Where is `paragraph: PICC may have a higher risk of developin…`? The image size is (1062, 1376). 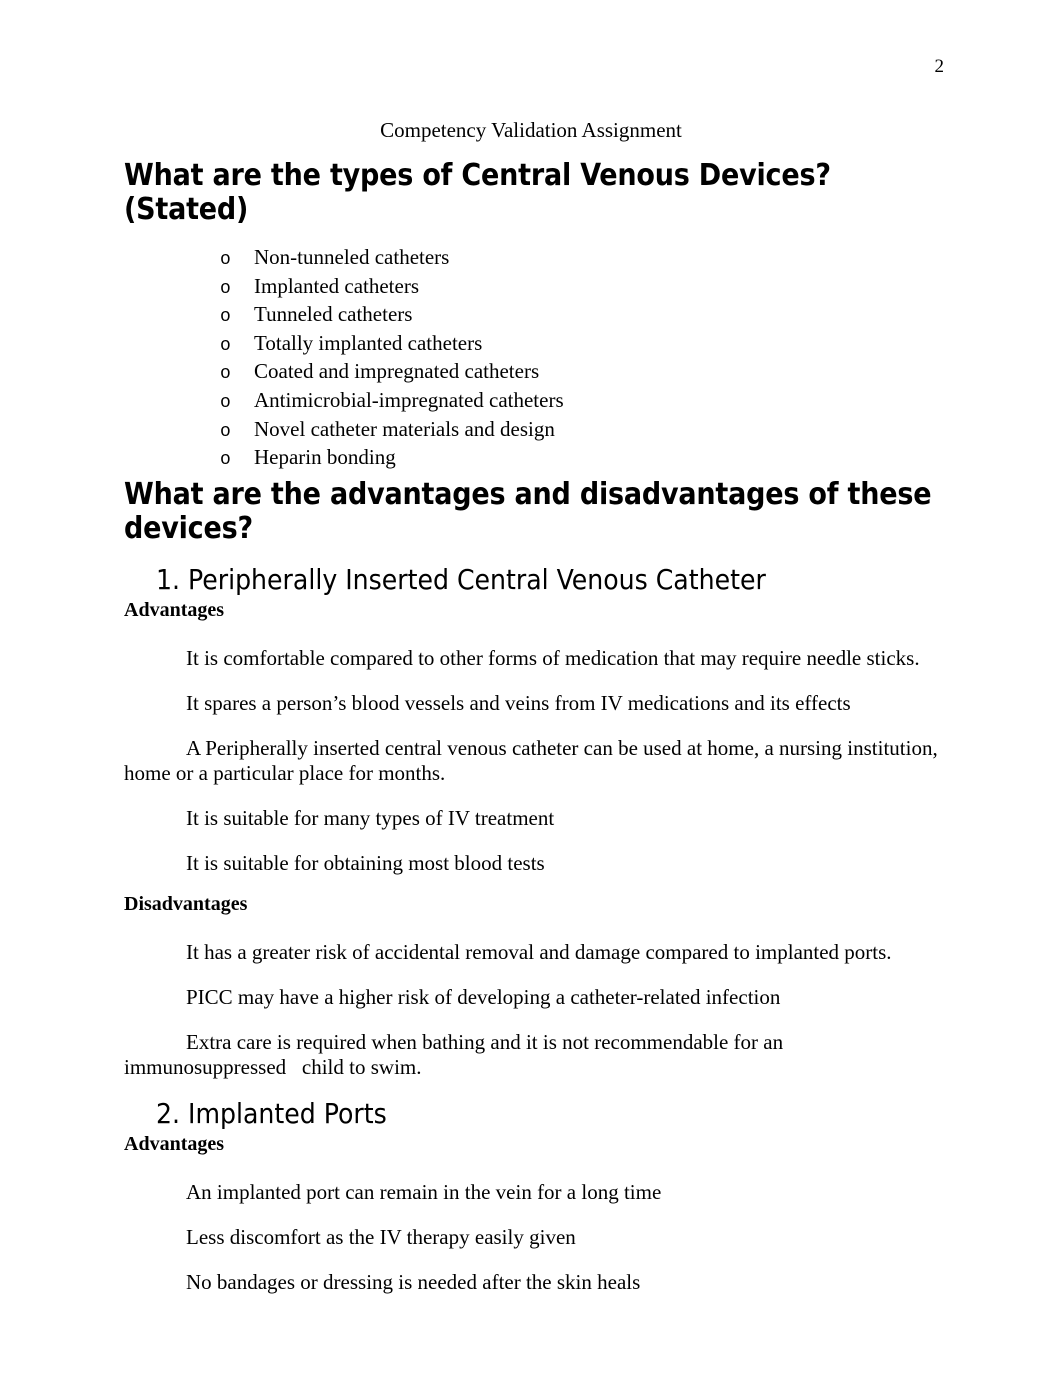 paragraph: PICC may have a higher risk of developin… is located at coordinates (483, 996).